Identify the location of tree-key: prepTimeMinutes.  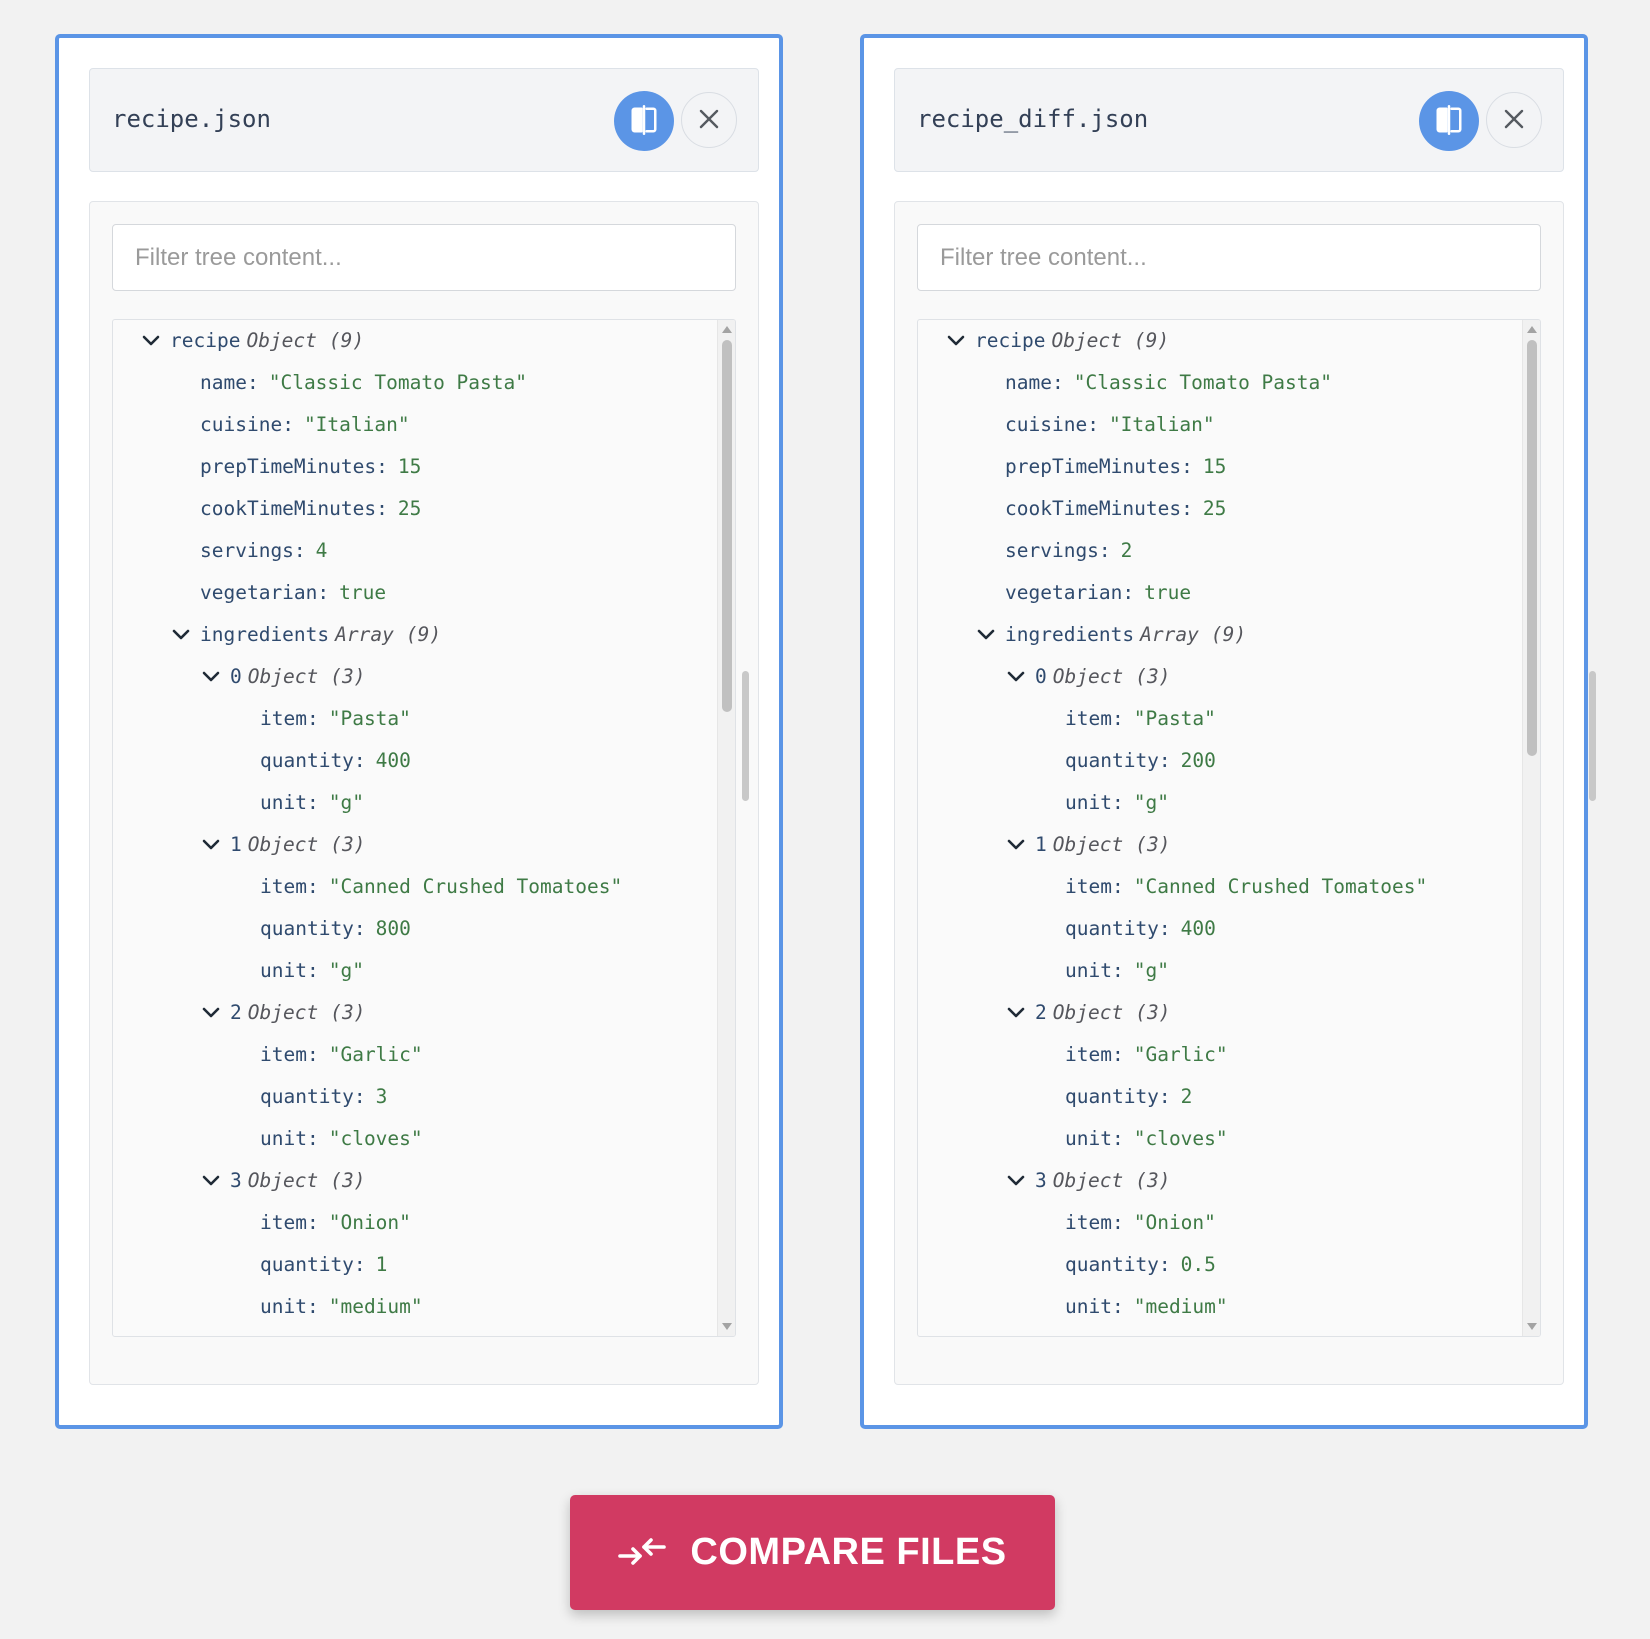
(1093, 466).